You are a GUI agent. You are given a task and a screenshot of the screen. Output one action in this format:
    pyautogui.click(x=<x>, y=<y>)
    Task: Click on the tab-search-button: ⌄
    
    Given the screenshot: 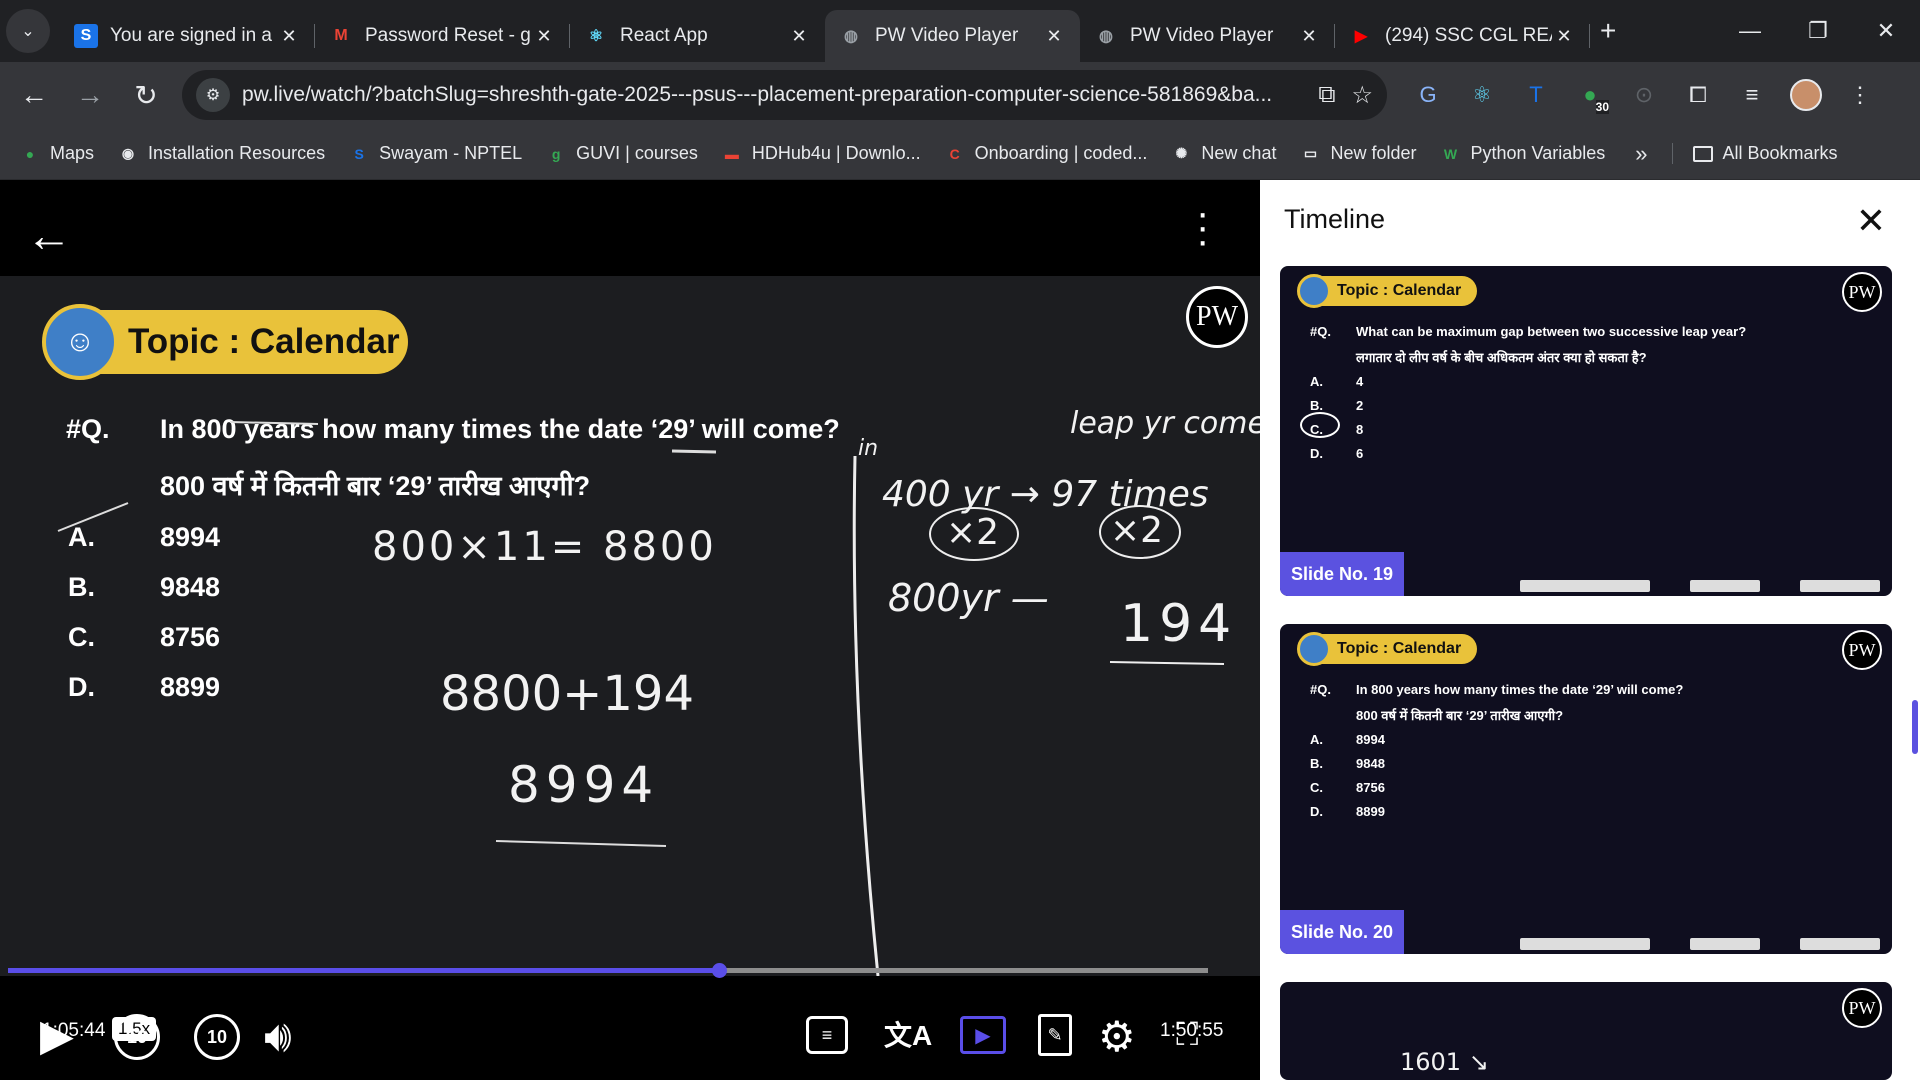 What is the action you would take?
    pyautogui.click(x=28, y=31)
    